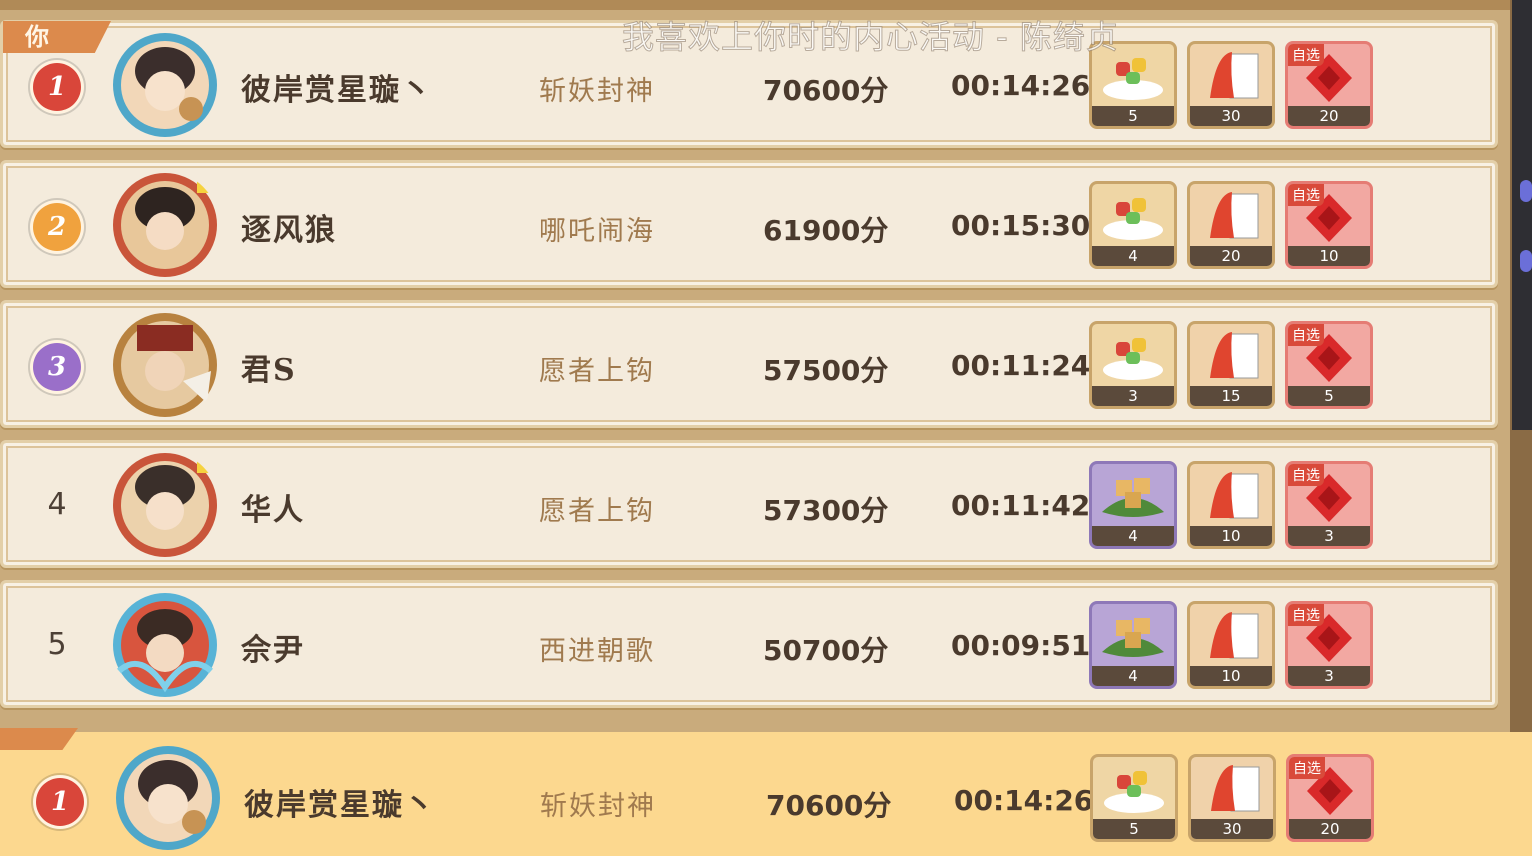 Image resolution: width=1532 pixels, height=856 pixels. I want to click on leaderboard-row: 5 佘尹 西进朝歌 50700分 00:09:51 4 10 自选 3, so click(749, 644).